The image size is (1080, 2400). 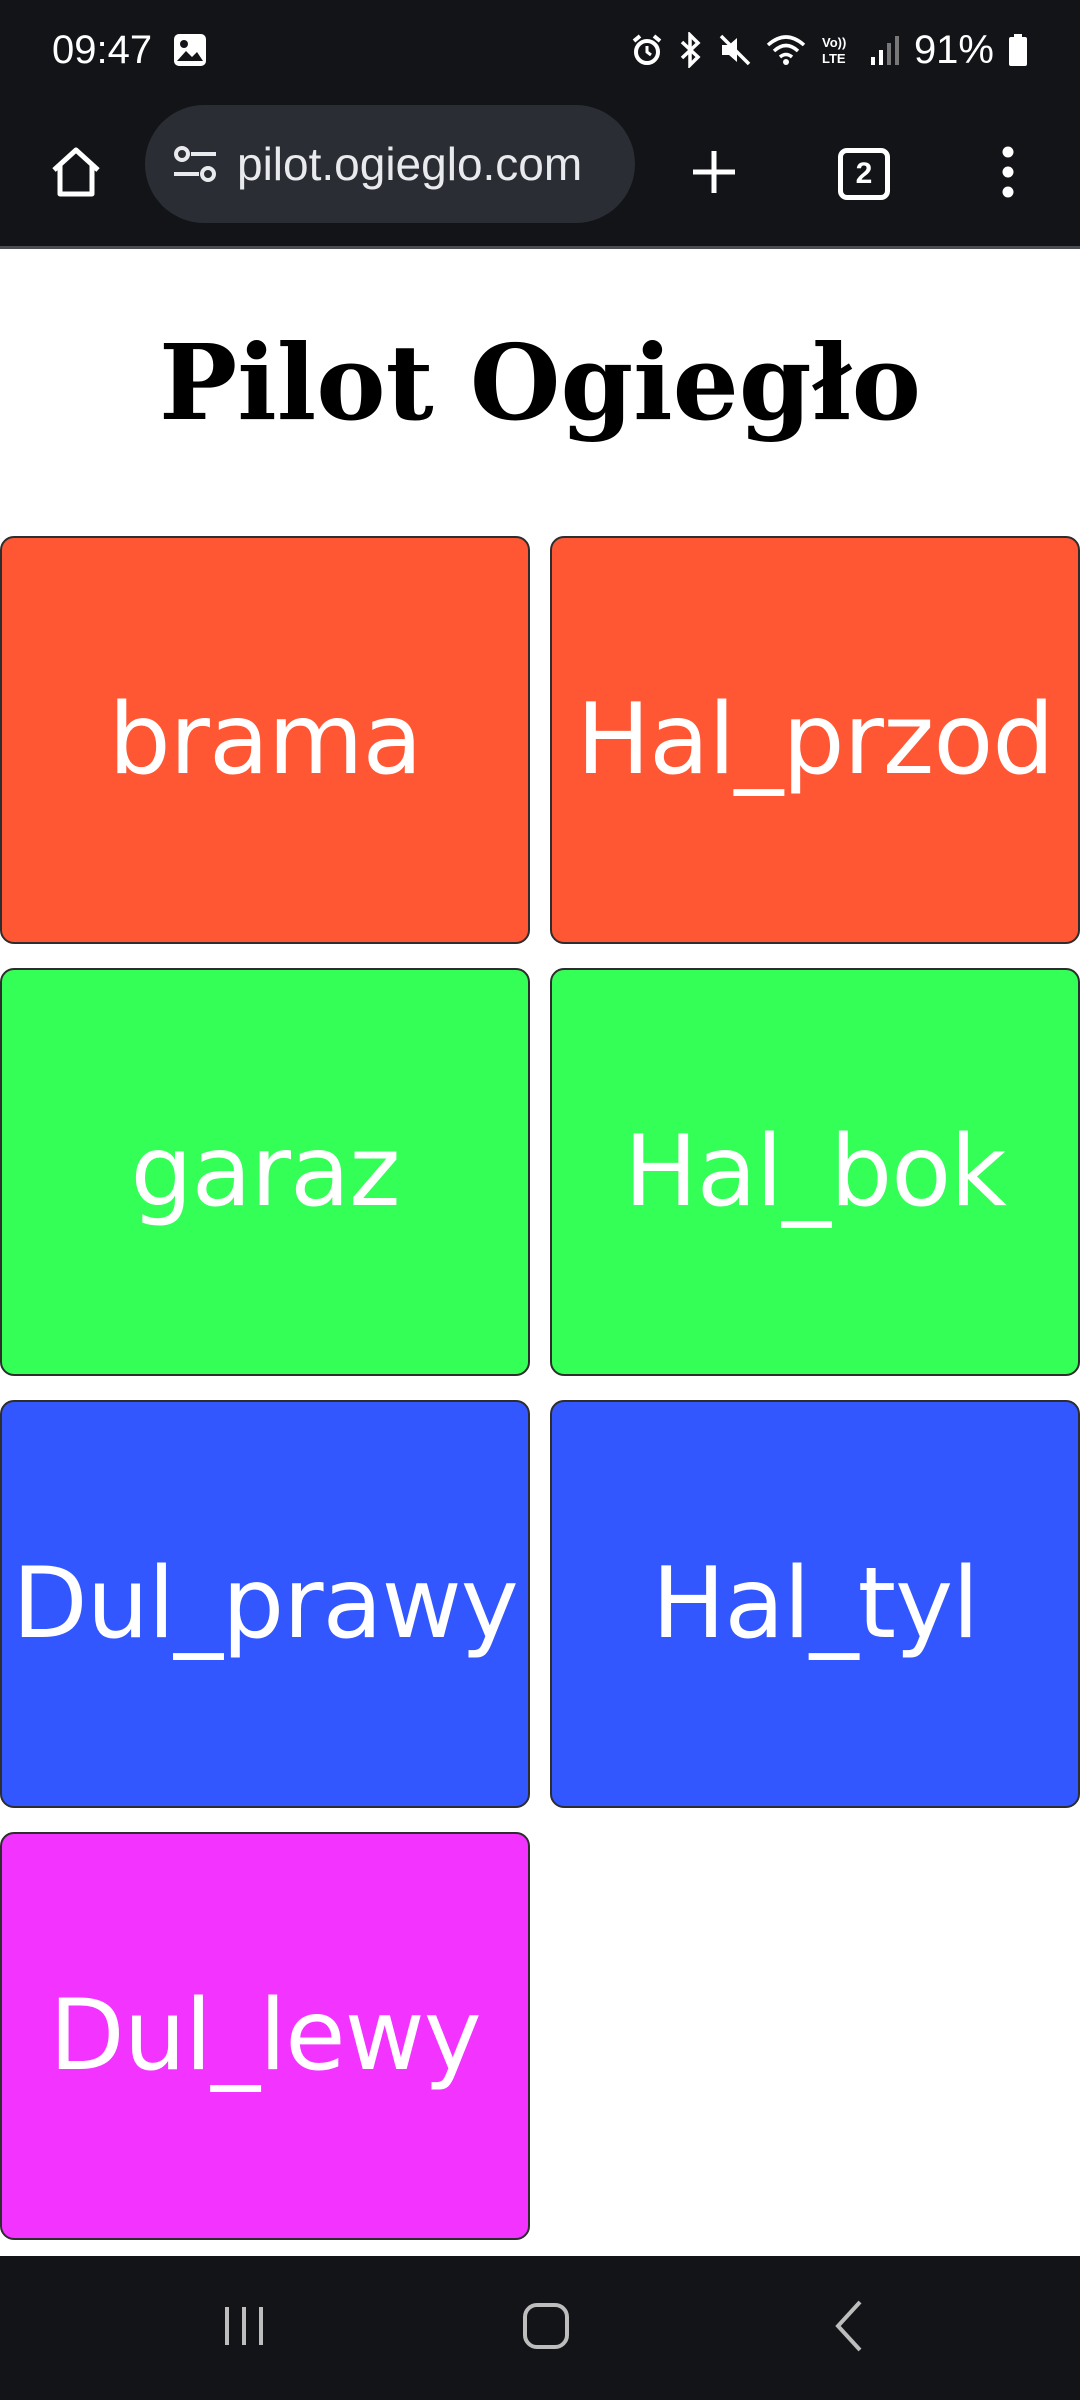 I want to click on bluetooth-icon, so click(x=691, y=50).